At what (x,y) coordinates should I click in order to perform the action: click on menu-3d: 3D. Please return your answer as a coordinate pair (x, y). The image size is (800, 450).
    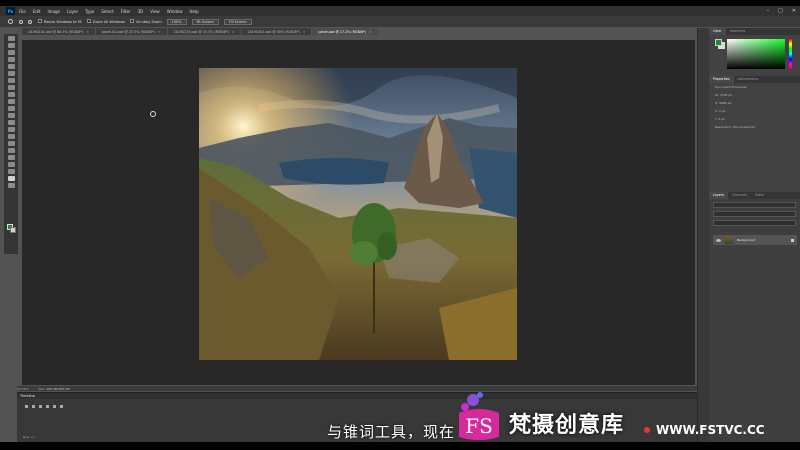
    Looking at the image, I should click on (141, 11).